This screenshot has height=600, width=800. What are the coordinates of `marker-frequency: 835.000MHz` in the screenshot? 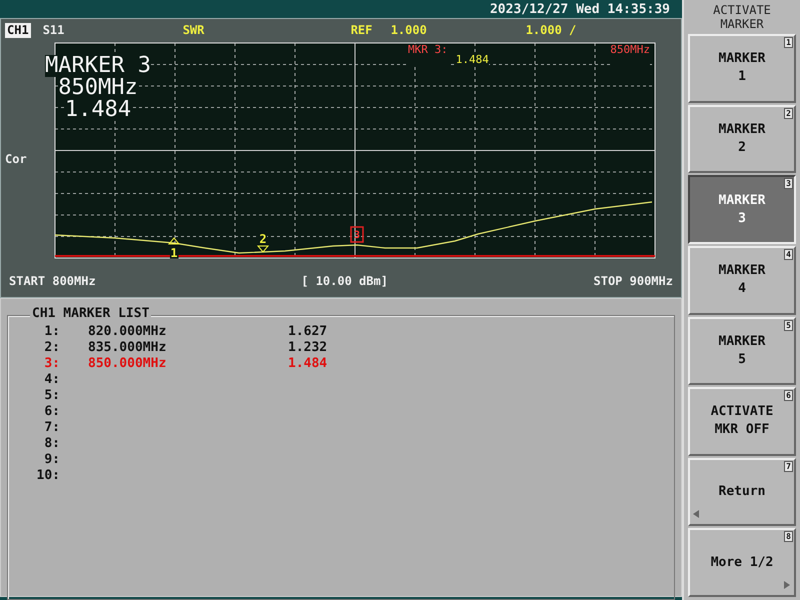 It's located at (128, 348).